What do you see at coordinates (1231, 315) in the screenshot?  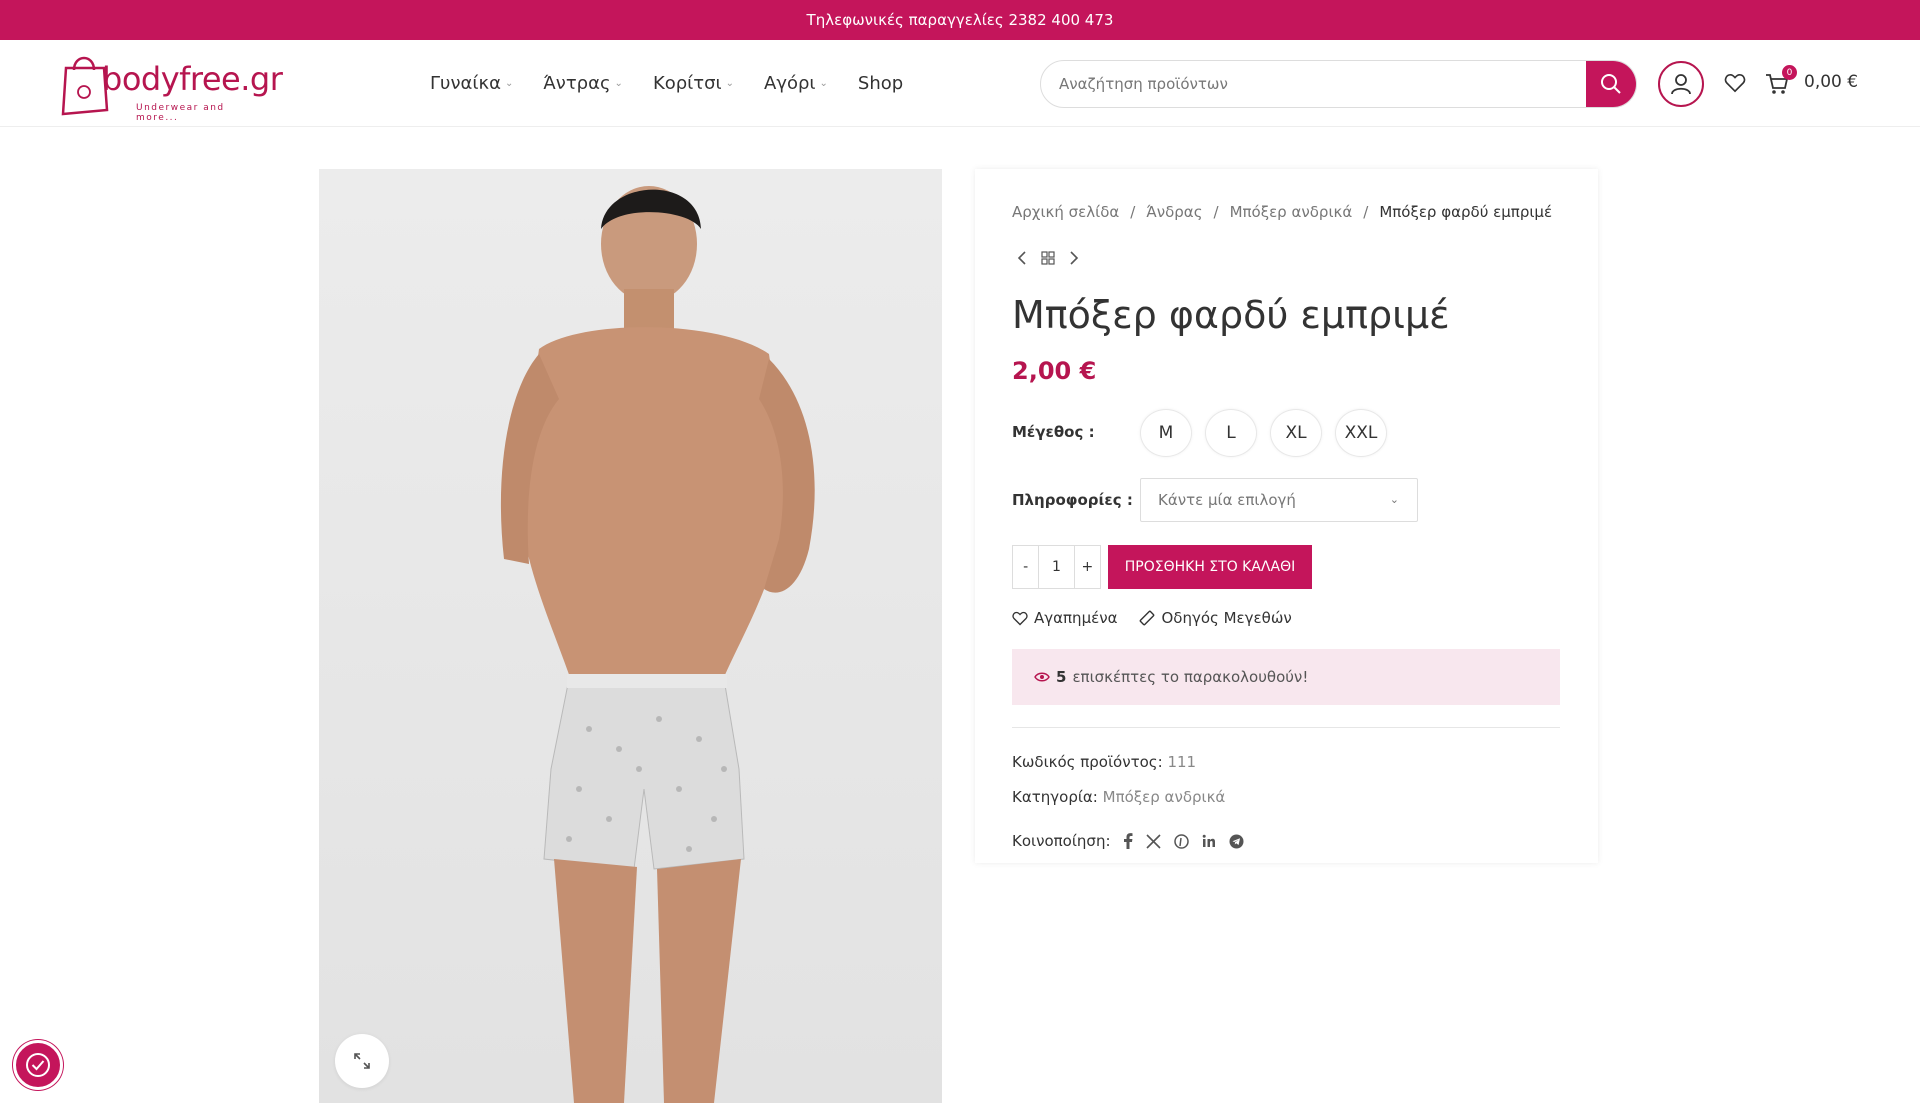 I see `product-title: Μπόξερ φαρδύ εμπριμέ` at bounding box center [1231, 315].